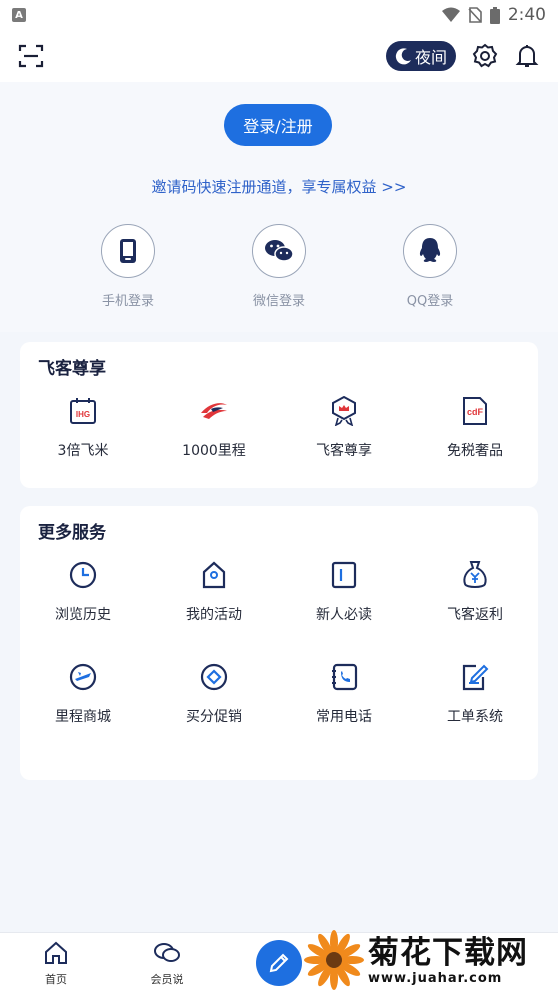 The width and height of the screenshot is (558, 992). Describe the element at coordinates (72, 533) in the screenshot. I see `services-card-title: 更多服务` at that location.